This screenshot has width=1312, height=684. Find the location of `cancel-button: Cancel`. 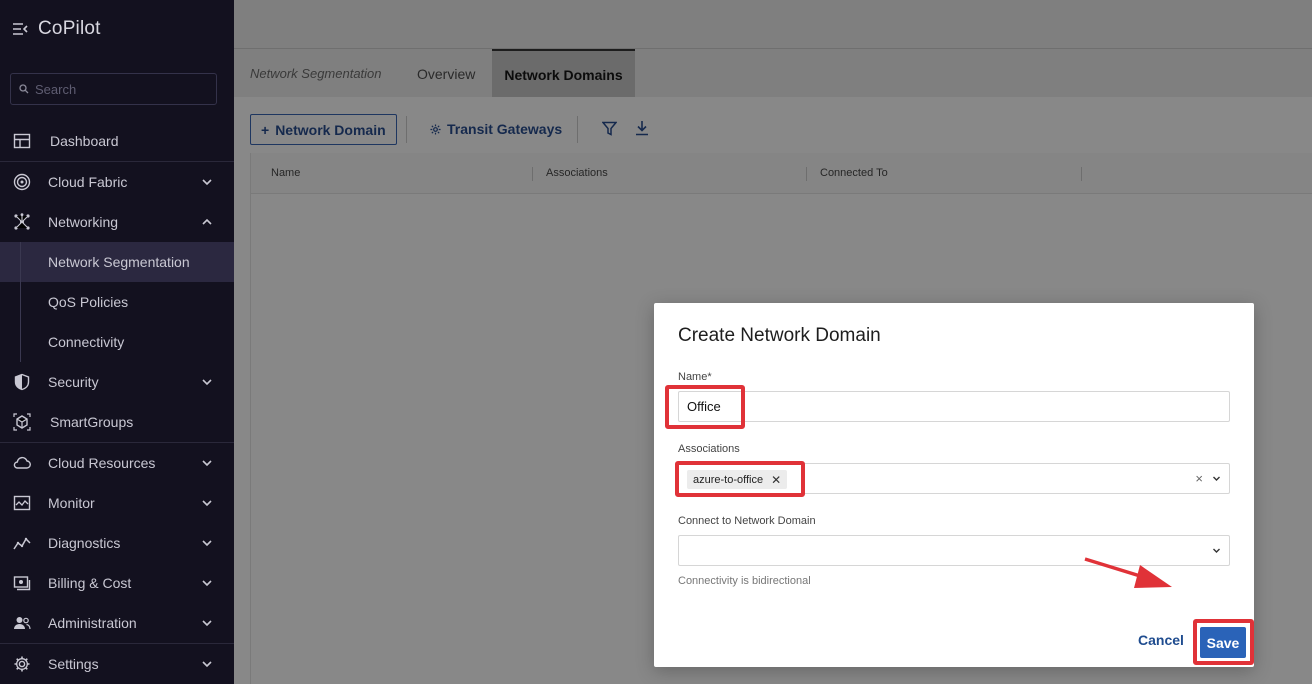

cancel-button: Cancel is located at coordinates (1161, 640).